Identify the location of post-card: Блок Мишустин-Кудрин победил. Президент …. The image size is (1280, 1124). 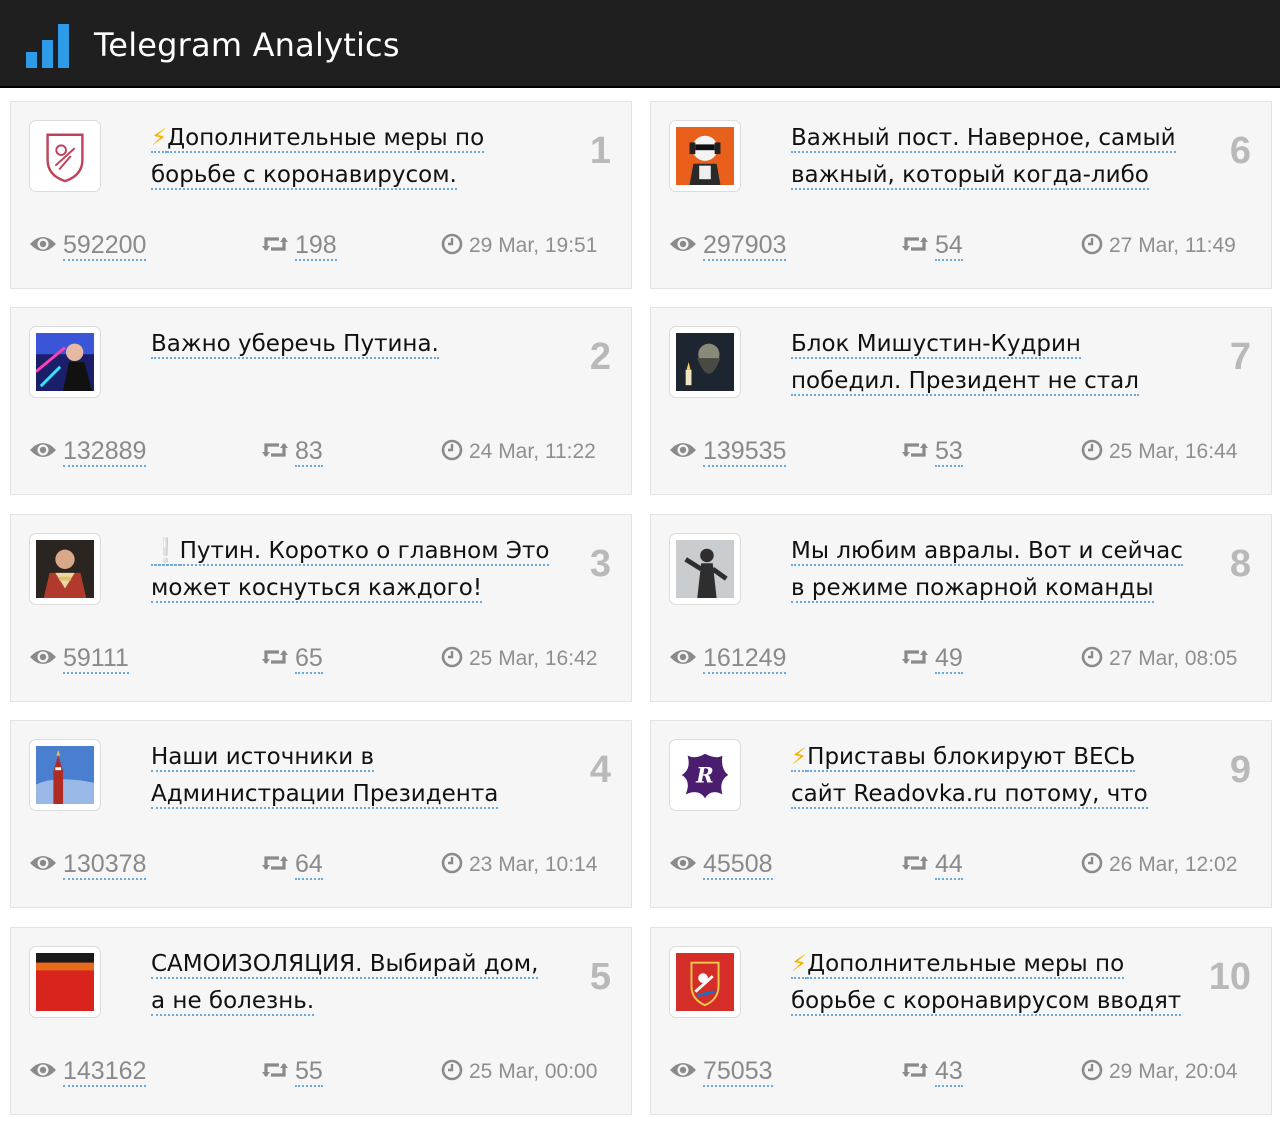
(961, 401).